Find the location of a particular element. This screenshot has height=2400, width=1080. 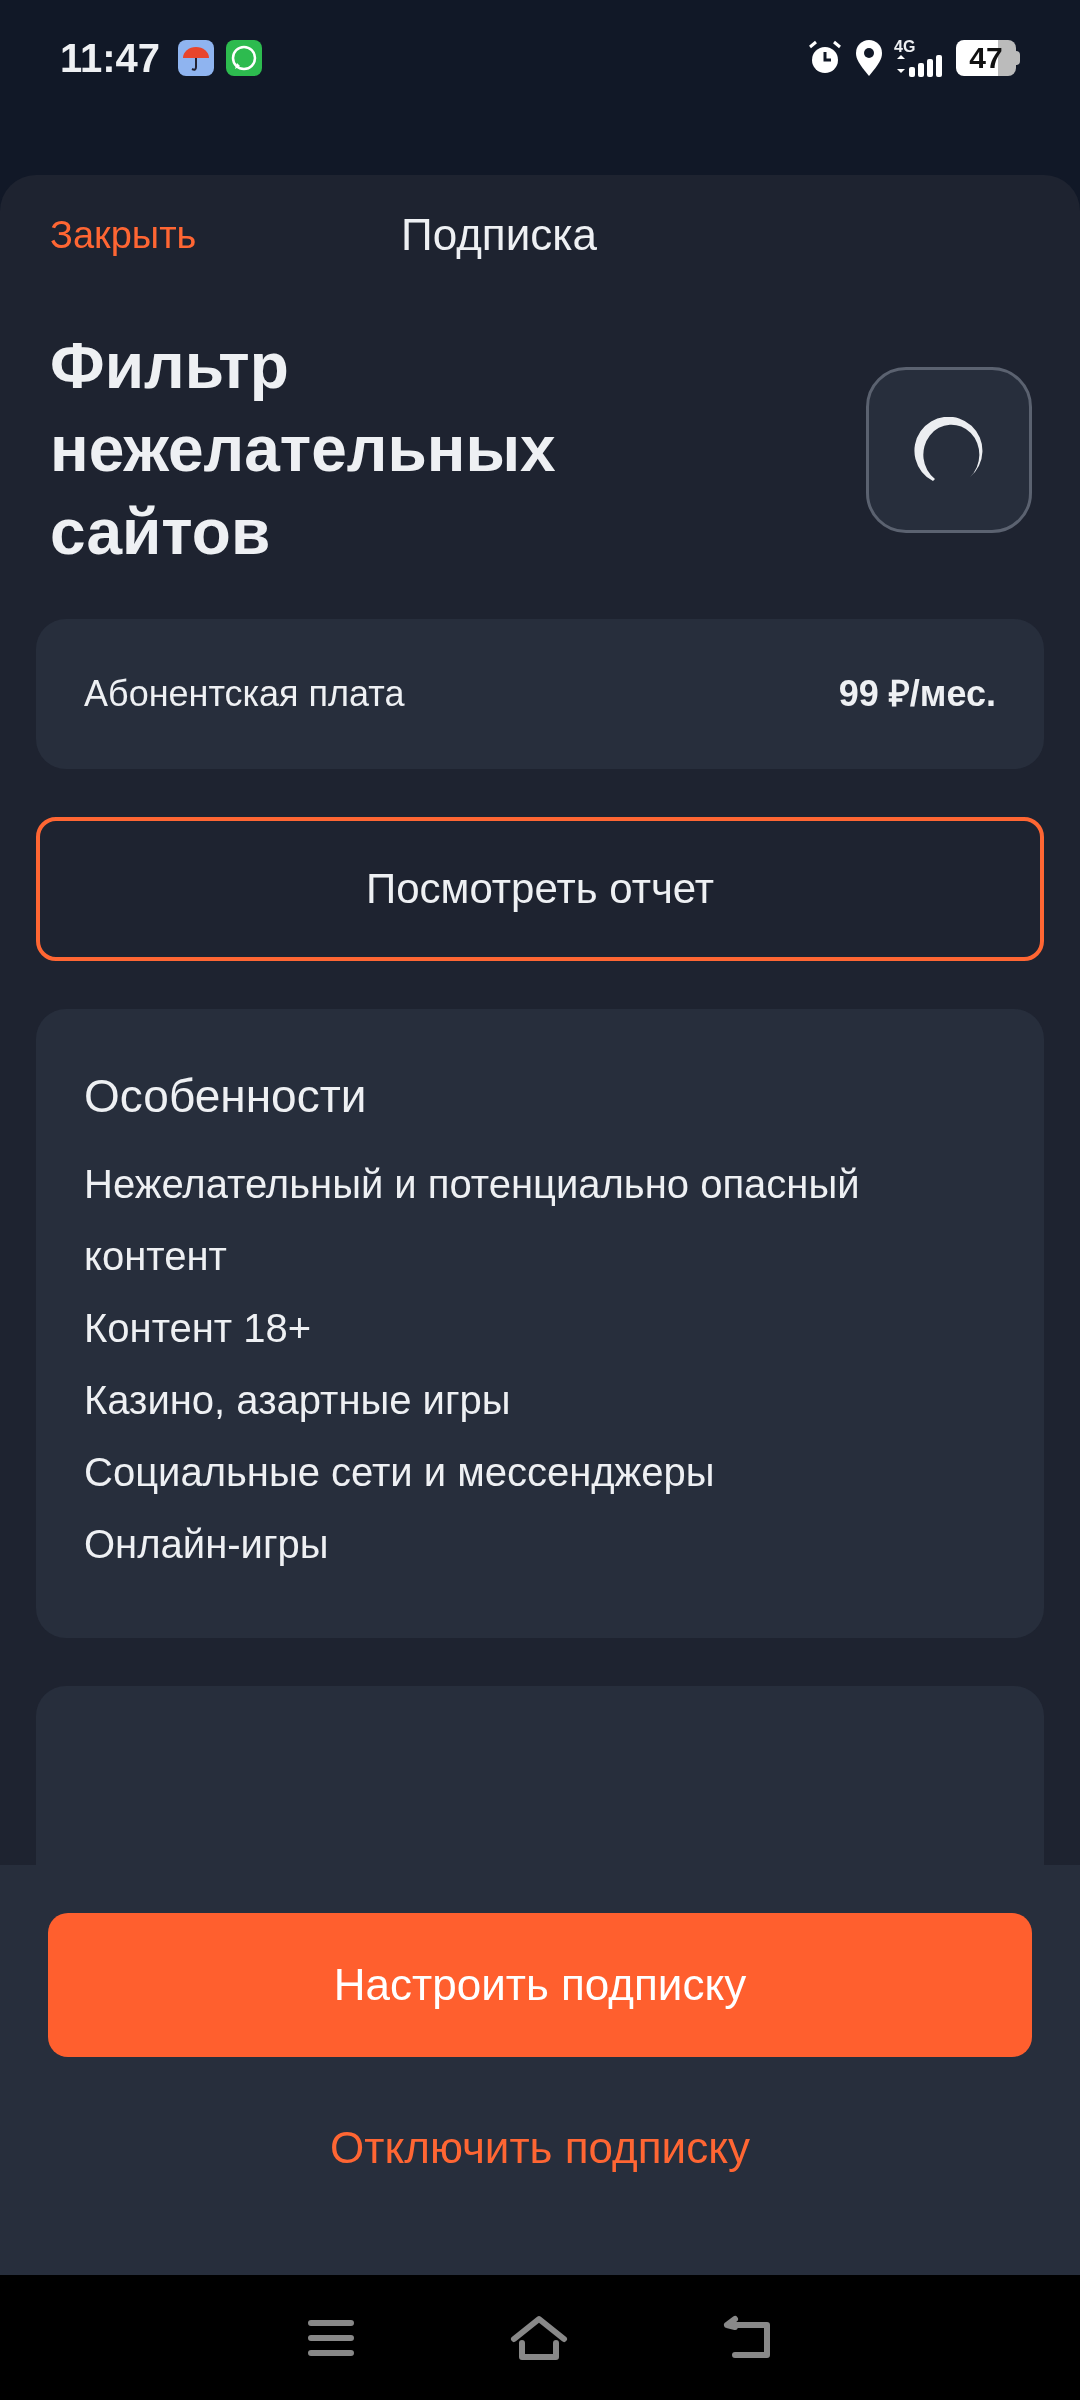

service-title: Фильтр нежелательных сайтов is located at coordinates (303, 450).